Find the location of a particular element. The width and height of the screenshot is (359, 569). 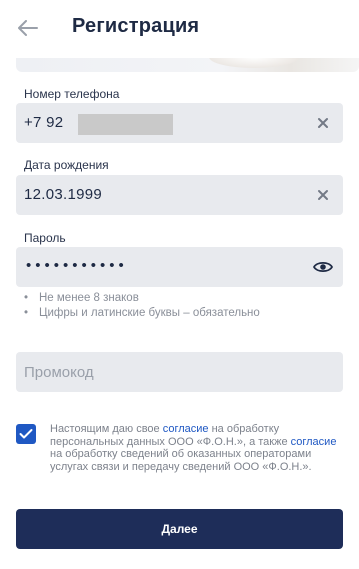

password-hint: • Не менее 8 знаков is located at coordinates (81, 298).